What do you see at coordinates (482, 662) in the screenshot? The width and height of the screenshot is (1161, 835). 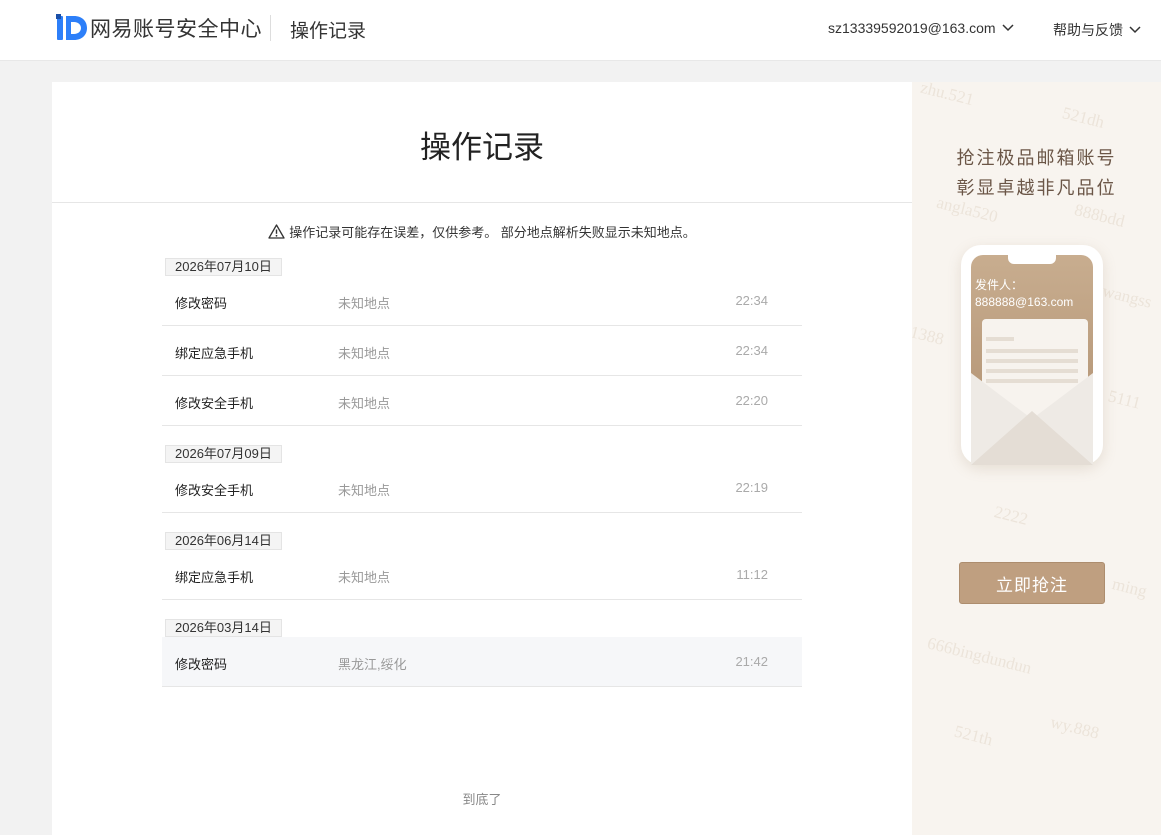 I see `record-row: 修改密码 黑龙江,绥化 21:42` at bounding box center [482, 662].